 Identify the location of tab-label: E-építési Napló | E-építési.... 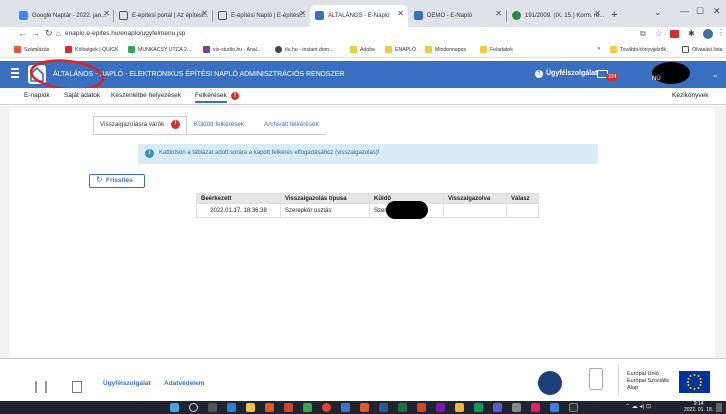
(268, 16).